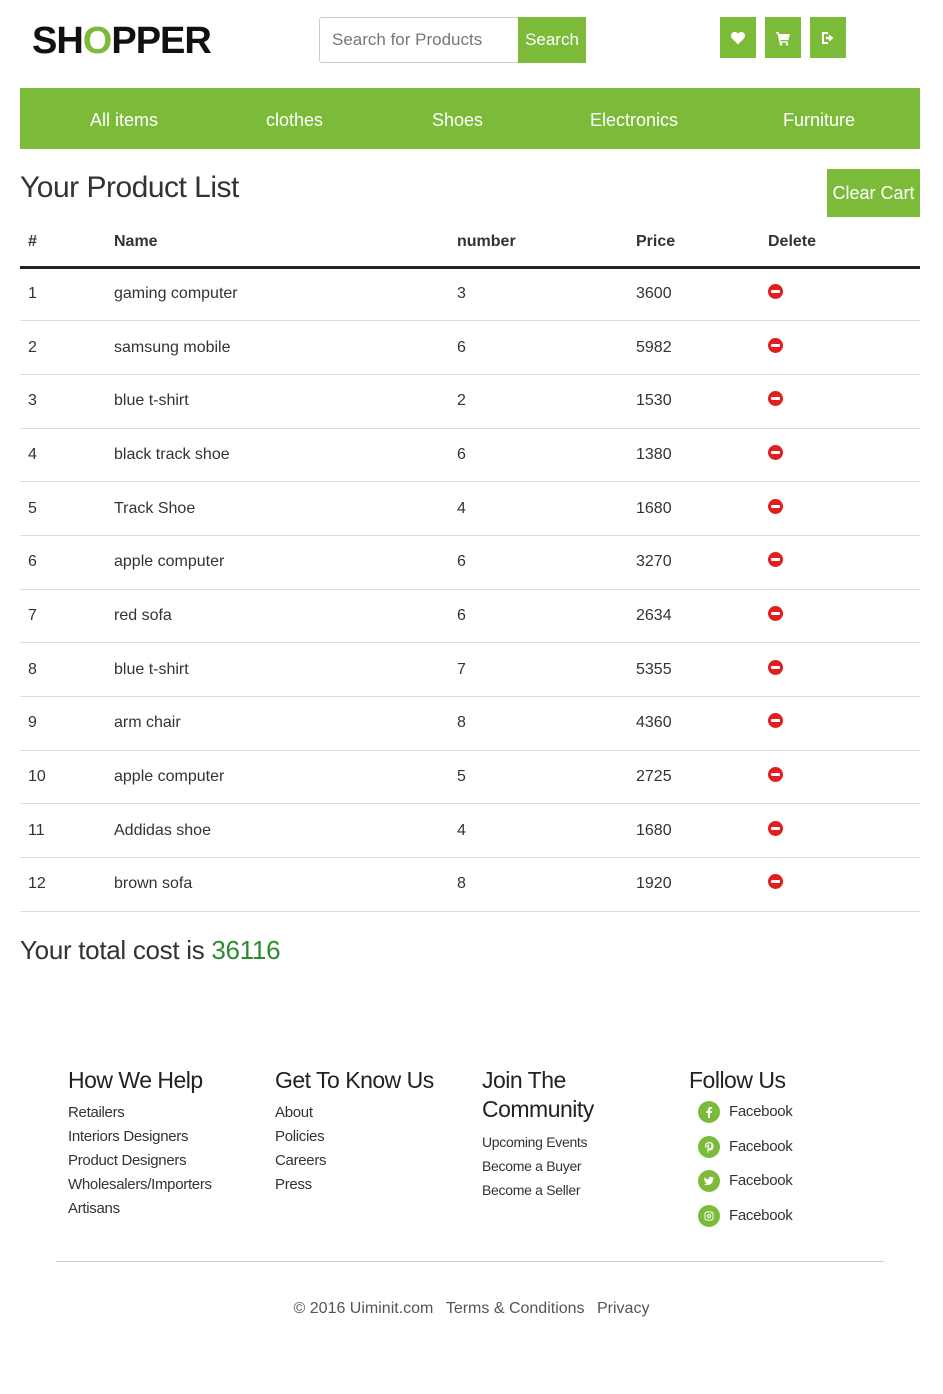  I want to click on logo-suffix: PPER, so click(161, 41).